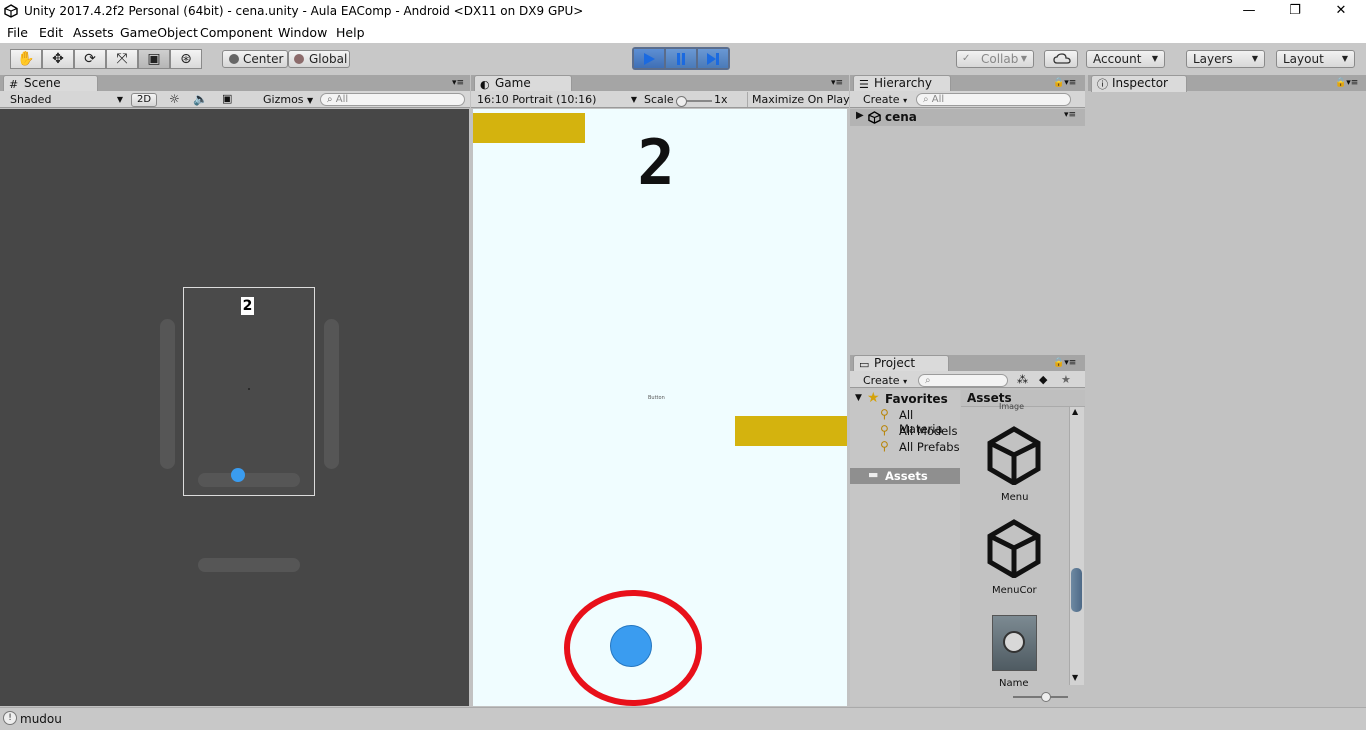 The width and height of the screenshot is (1366, 730). I want to click on filter-type-icon: ⁂, so click(1022, 379).